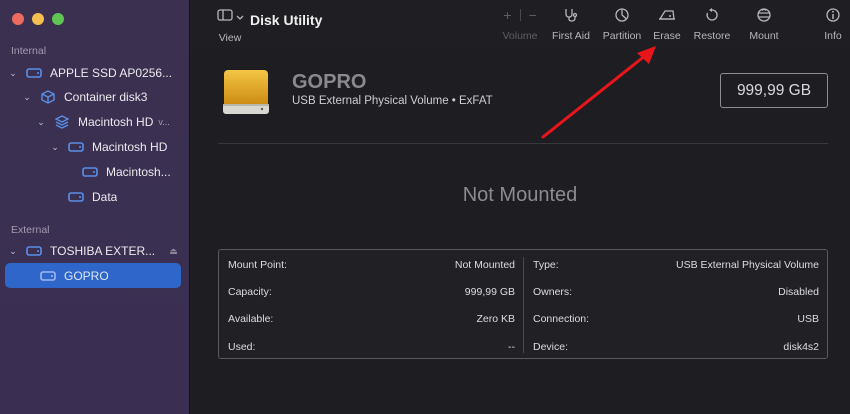 This screenshot has width=850, height=414. What do you see at coordinates (242, 347) in the screenshot?
I see `info-label: Used:` at bounding box center [242, 347].